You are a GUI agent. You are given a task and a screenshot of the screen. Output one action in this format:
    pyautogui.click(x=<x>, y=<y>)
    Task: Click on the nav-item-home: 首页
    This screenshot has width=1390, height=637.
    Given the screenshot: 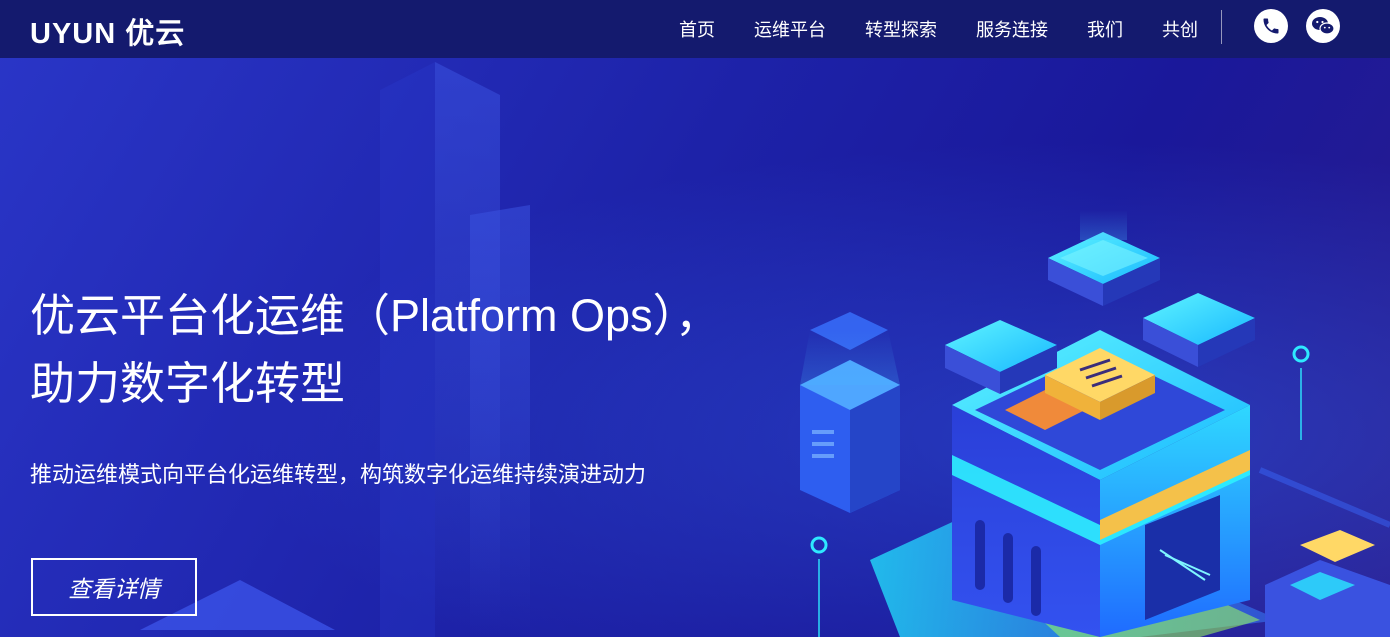 What is the action you would take?
    pyautogui.click(x=697, y=29)
    